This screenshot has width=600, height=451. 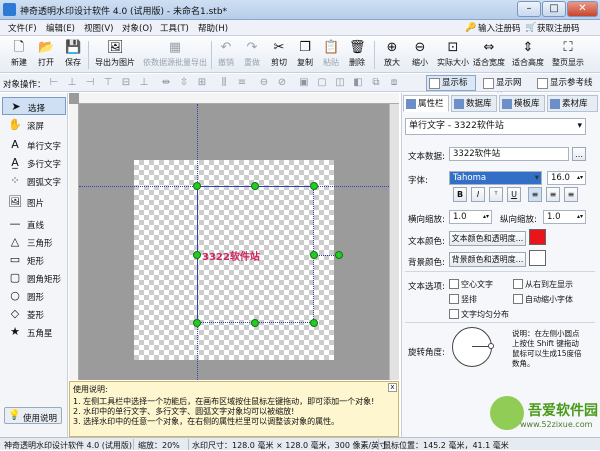 What do you see at coordinates (474, 103) in the screenshot?
I see `tab-database: 数据库` at bounding box center [474, 103].